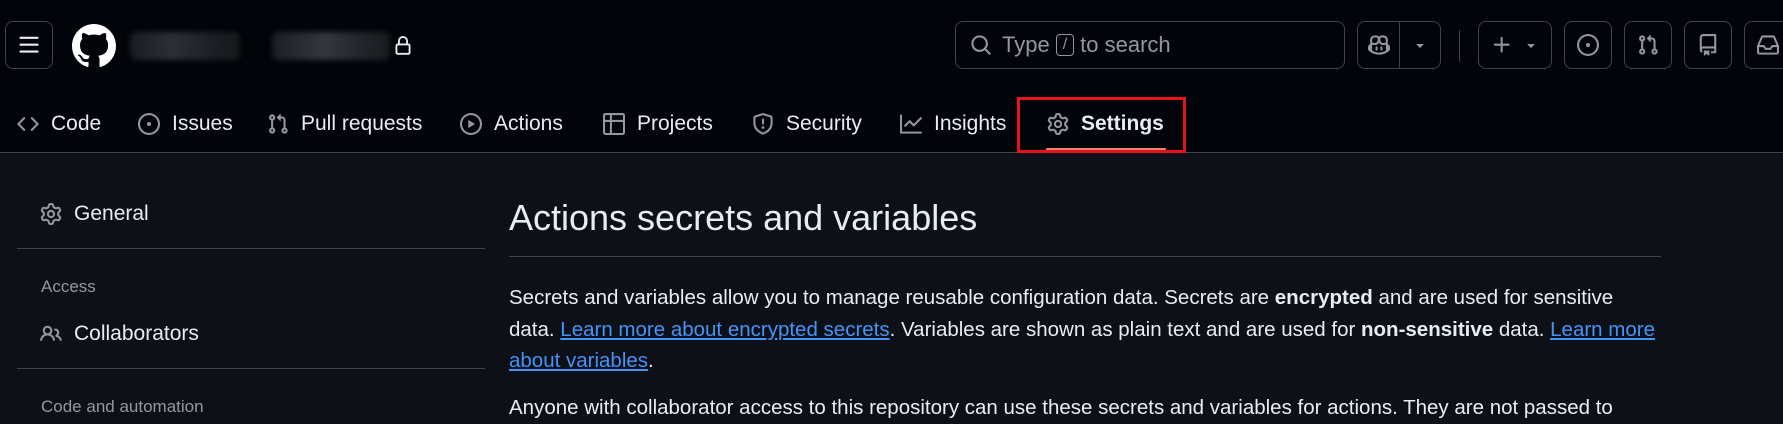  What do you see at coordinates (911, 124) in the screenshot?
I see `graph-icon` at bounding box center [911, 124].